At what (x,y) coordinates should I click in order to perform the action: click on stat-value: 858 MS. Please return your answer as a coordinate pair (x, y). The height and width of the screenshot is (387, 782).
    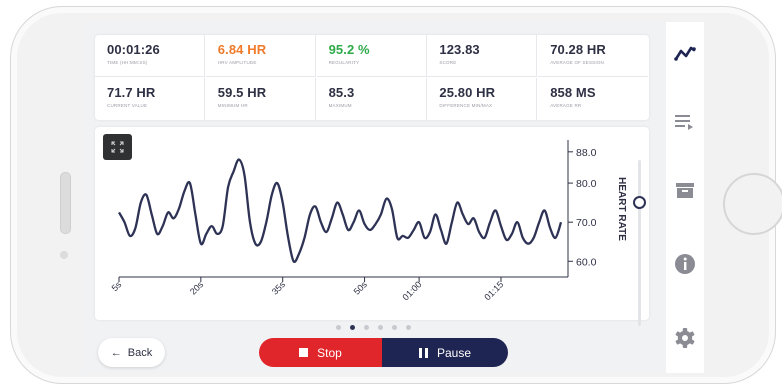
    Looking at the image, I should click on (573, 92).